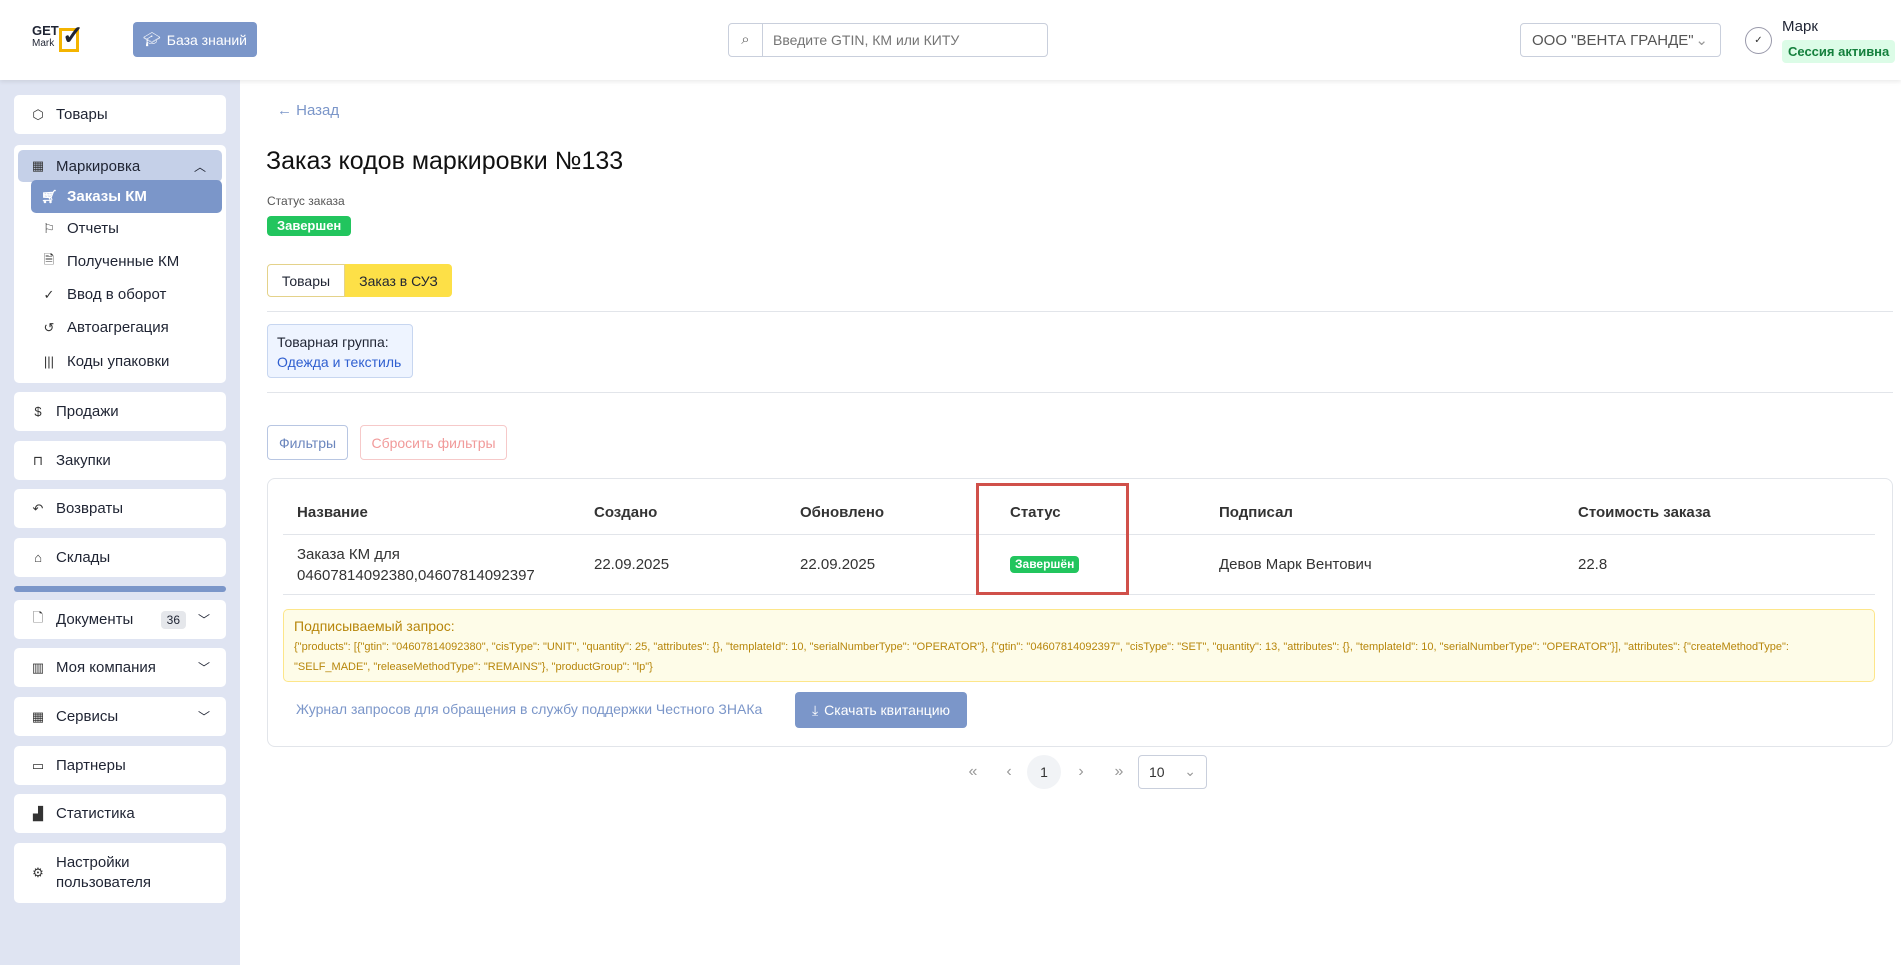 The width and height of the screenshot is (1901, 965). What do you see at coordinates (38, 716) in the screenshot?
I see `grid-icon: ▦` at bounding box center [38, 716].